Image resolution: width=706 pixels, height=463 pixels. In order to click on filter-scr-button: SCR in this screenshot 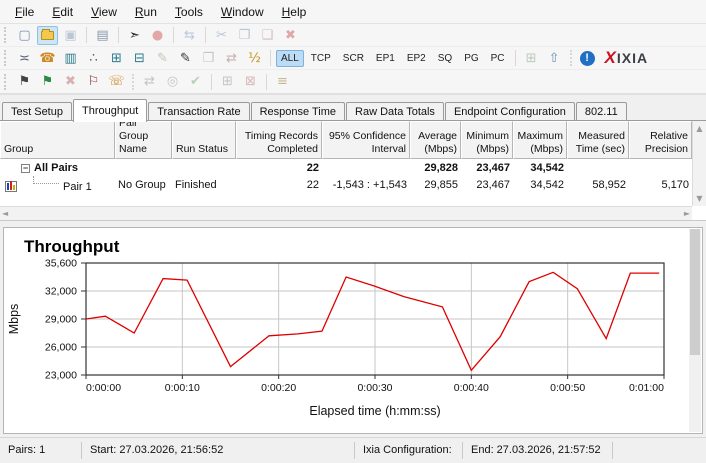, I will do `click(353, 58)`.